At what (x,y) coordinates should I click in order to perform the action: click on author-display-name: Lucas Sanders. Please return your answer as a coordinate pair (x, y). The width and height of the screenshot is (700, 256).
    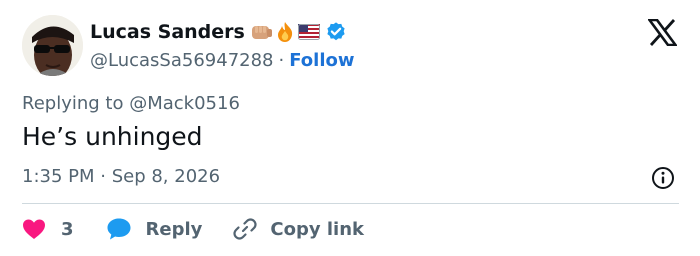
    Looking at the image, I should click on (167, 32).